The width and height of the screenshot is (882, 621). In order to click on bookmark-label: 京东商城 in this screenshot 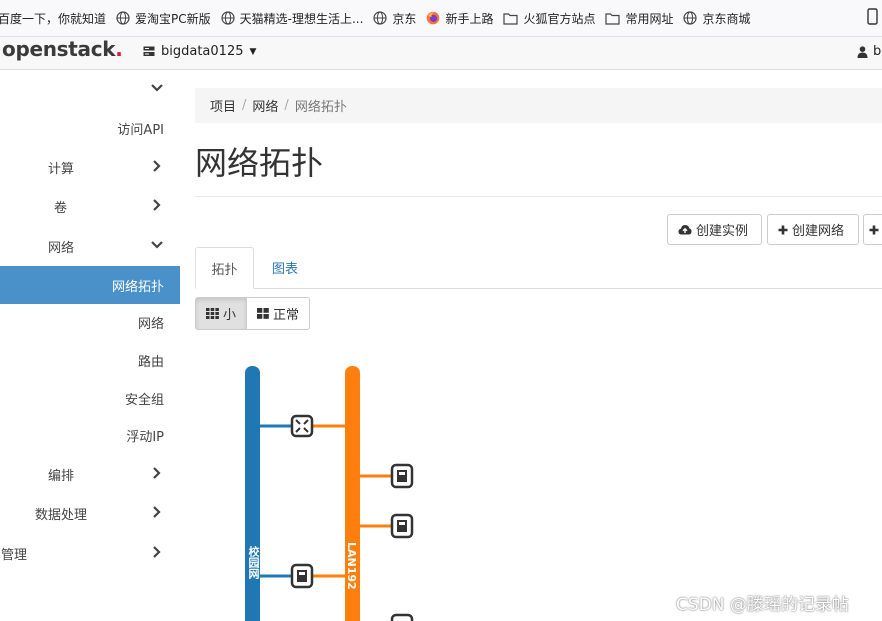, I will do `click(726, 18)`.